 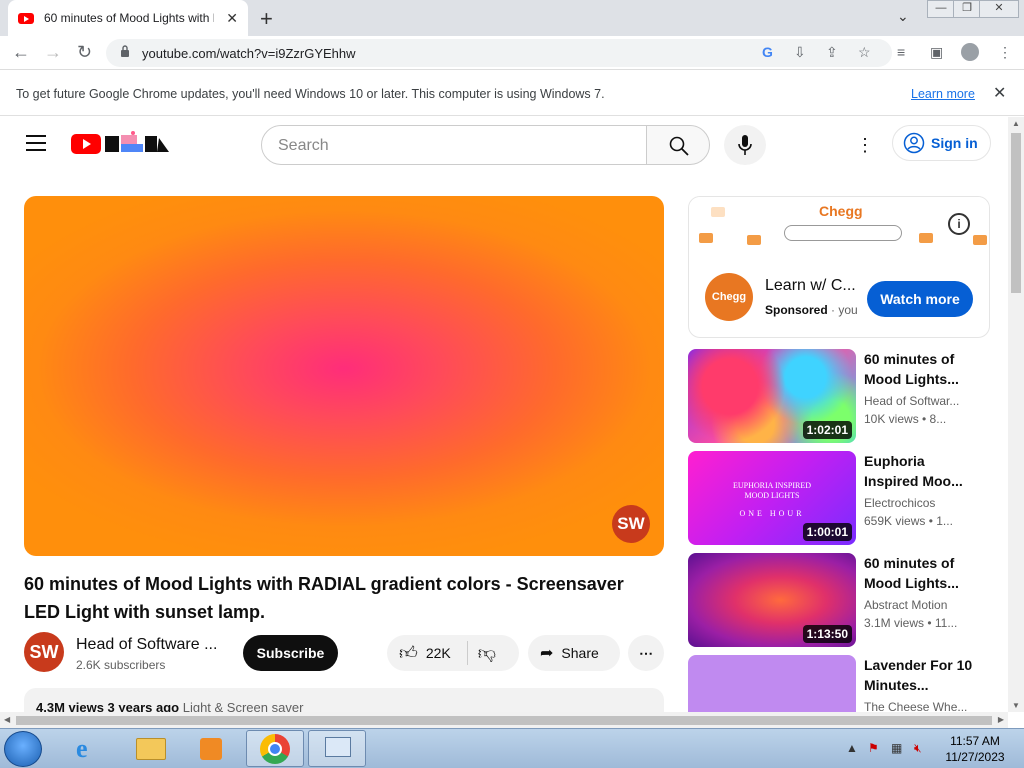 I want to click on chrome-taskbar-icon, so click(x=275, y=748).